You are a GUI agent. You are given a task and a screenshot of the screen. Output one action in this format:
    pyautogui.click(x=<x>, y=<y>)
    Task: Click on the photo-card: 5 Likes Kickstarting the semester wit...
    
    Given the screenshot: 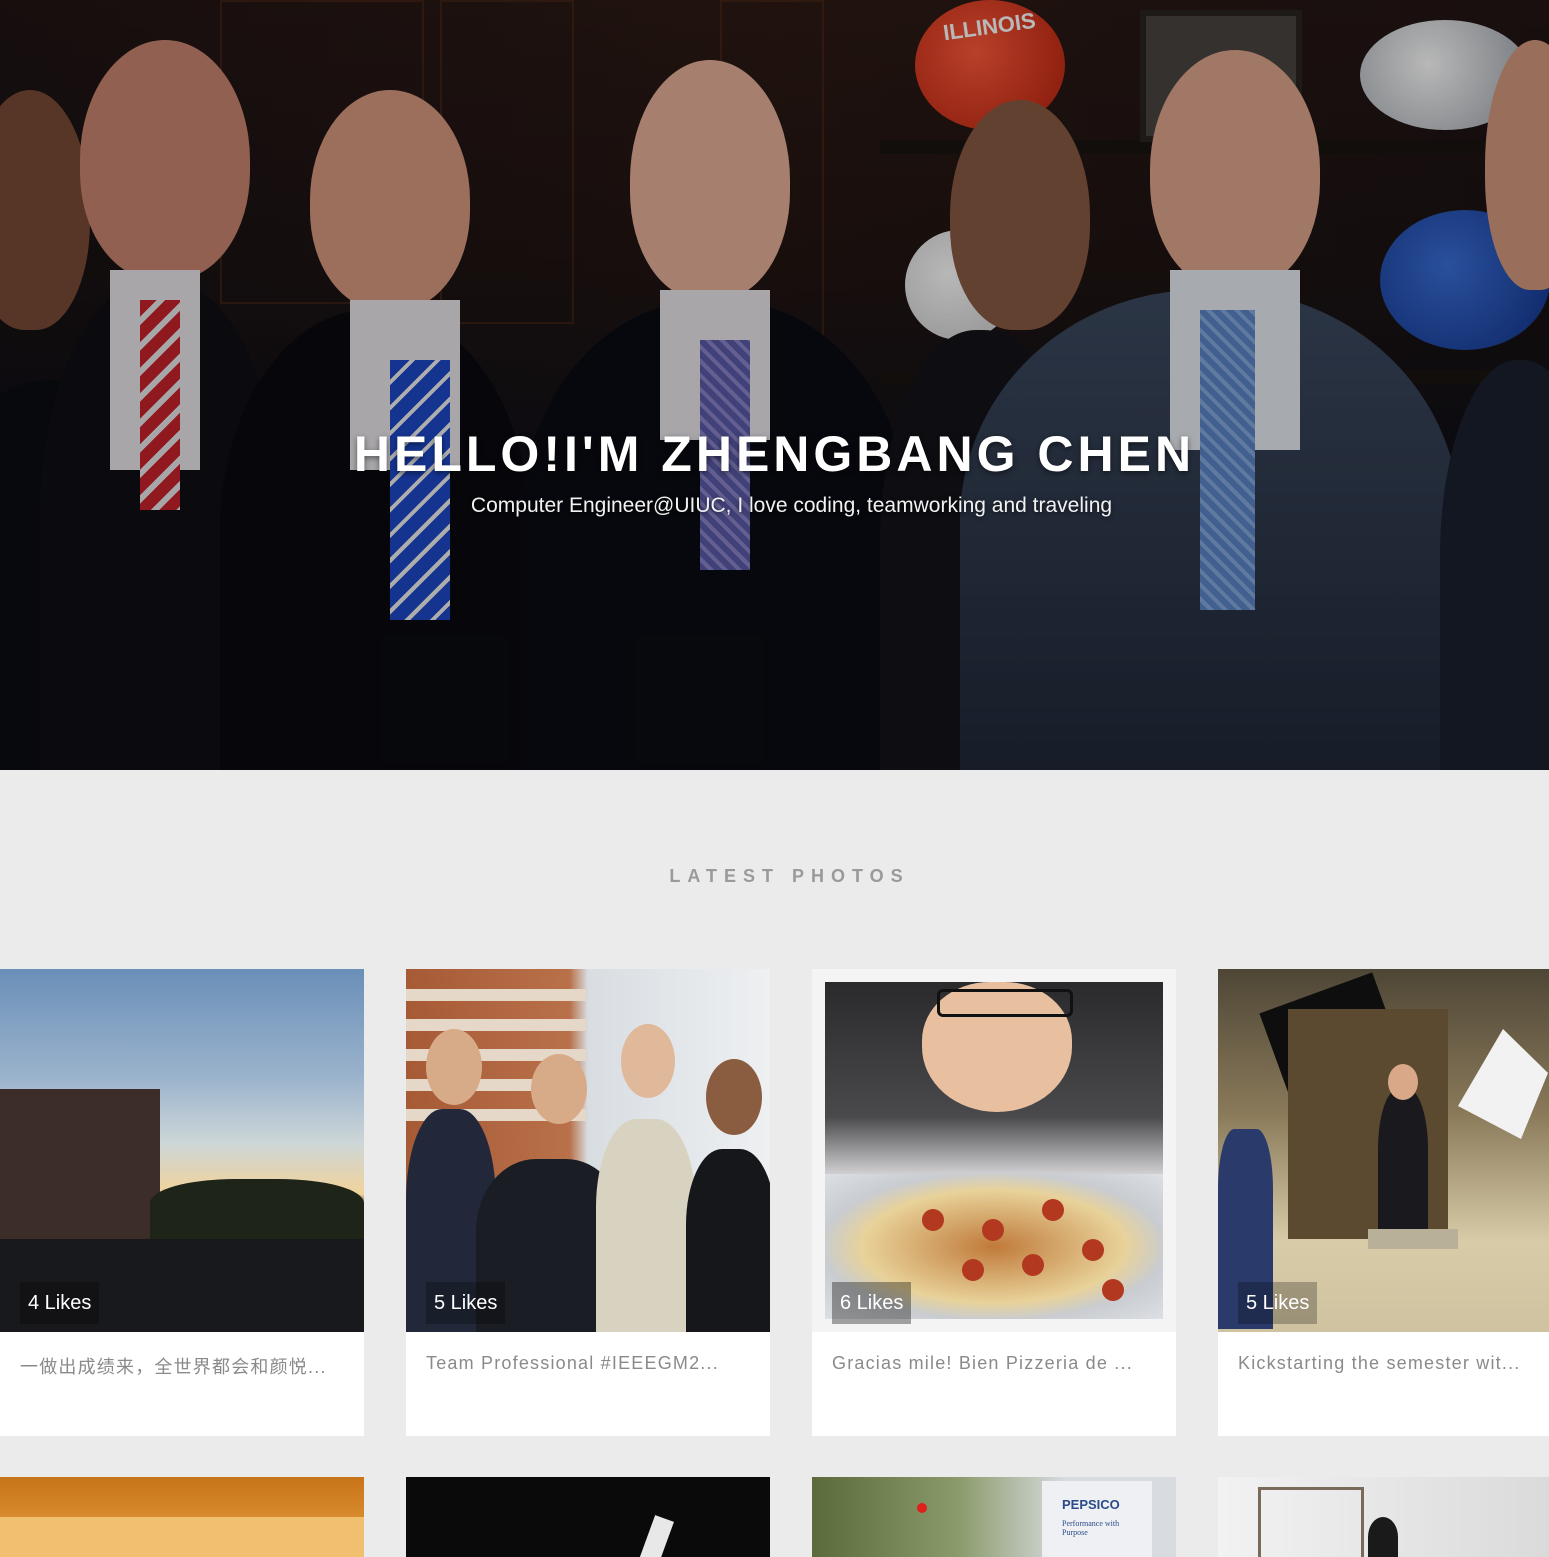 What is the action you would take?
    pyautogui.click(x=1383, y=1202)
    